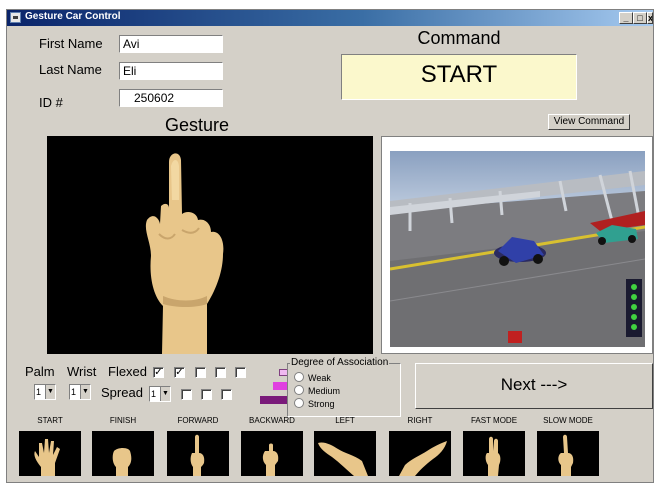 This screenshot has width=654, height=483. Describe the element at coordinates (344, 387) in the screenshot. I see `association-group: Degree of Association Weak Medium Strong` at that location.